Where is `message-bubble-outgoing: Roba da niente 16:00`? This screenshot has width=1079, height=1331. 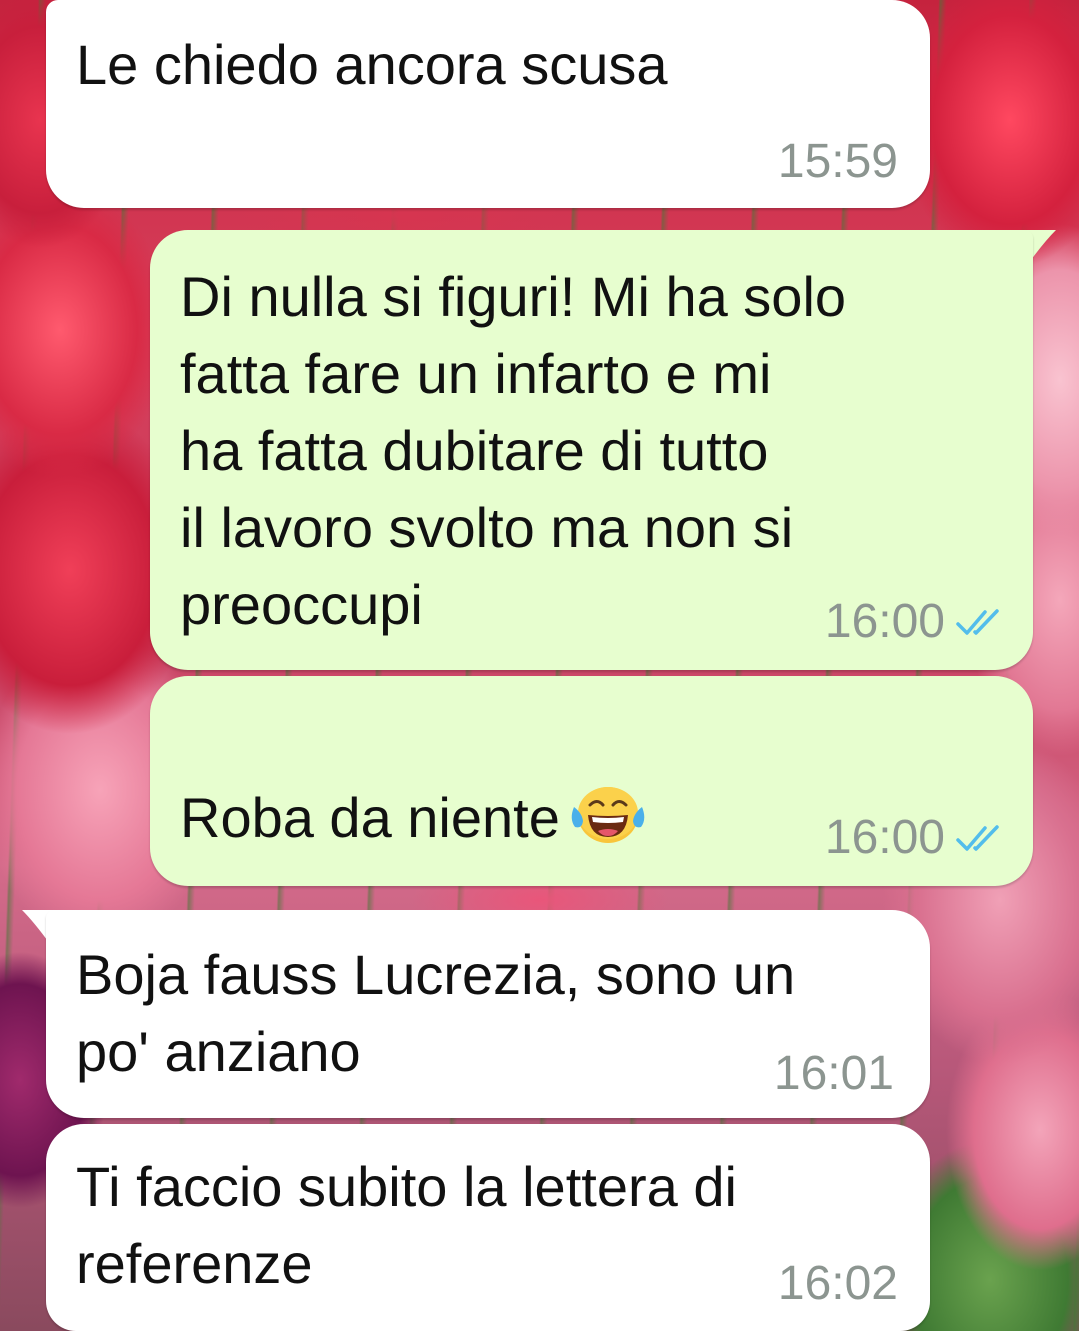
message-bubble-outgoing: Roba da niente 16:00 is located at coordinates (591, 781).